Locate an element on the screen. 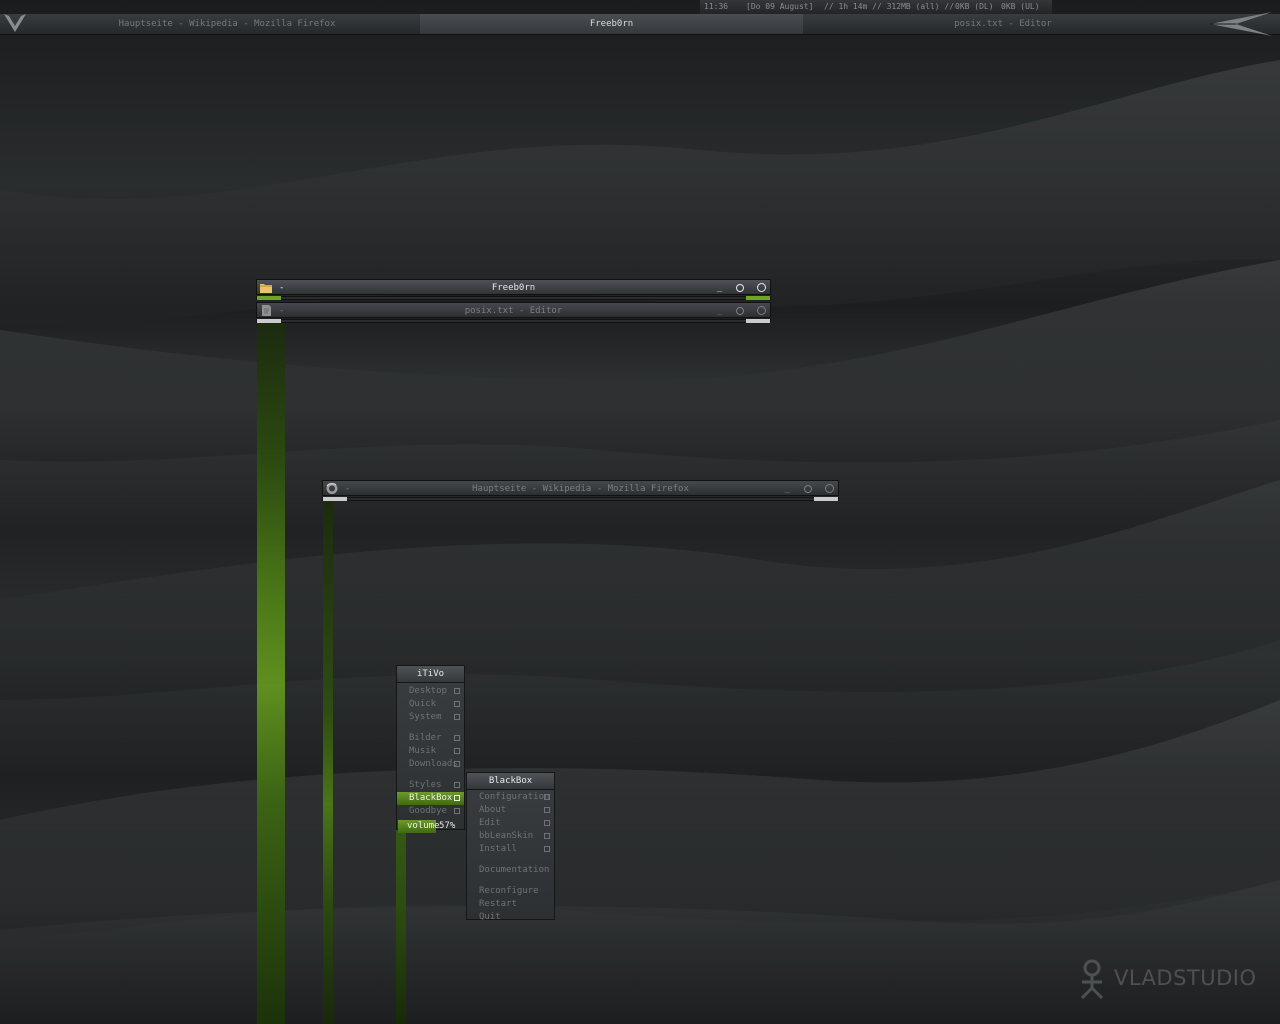  window-title: Freeb0rn is located at coordinates (513, 288).